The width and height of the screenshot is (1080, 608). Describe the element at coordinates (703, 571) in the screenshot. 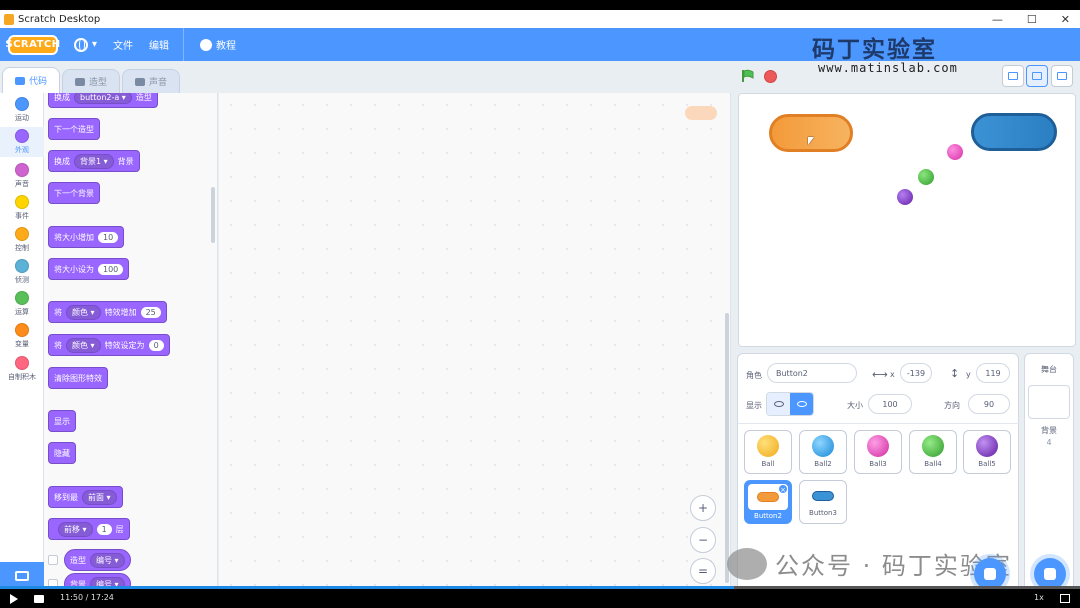

I see `zoom-reset-button: =` at that location.